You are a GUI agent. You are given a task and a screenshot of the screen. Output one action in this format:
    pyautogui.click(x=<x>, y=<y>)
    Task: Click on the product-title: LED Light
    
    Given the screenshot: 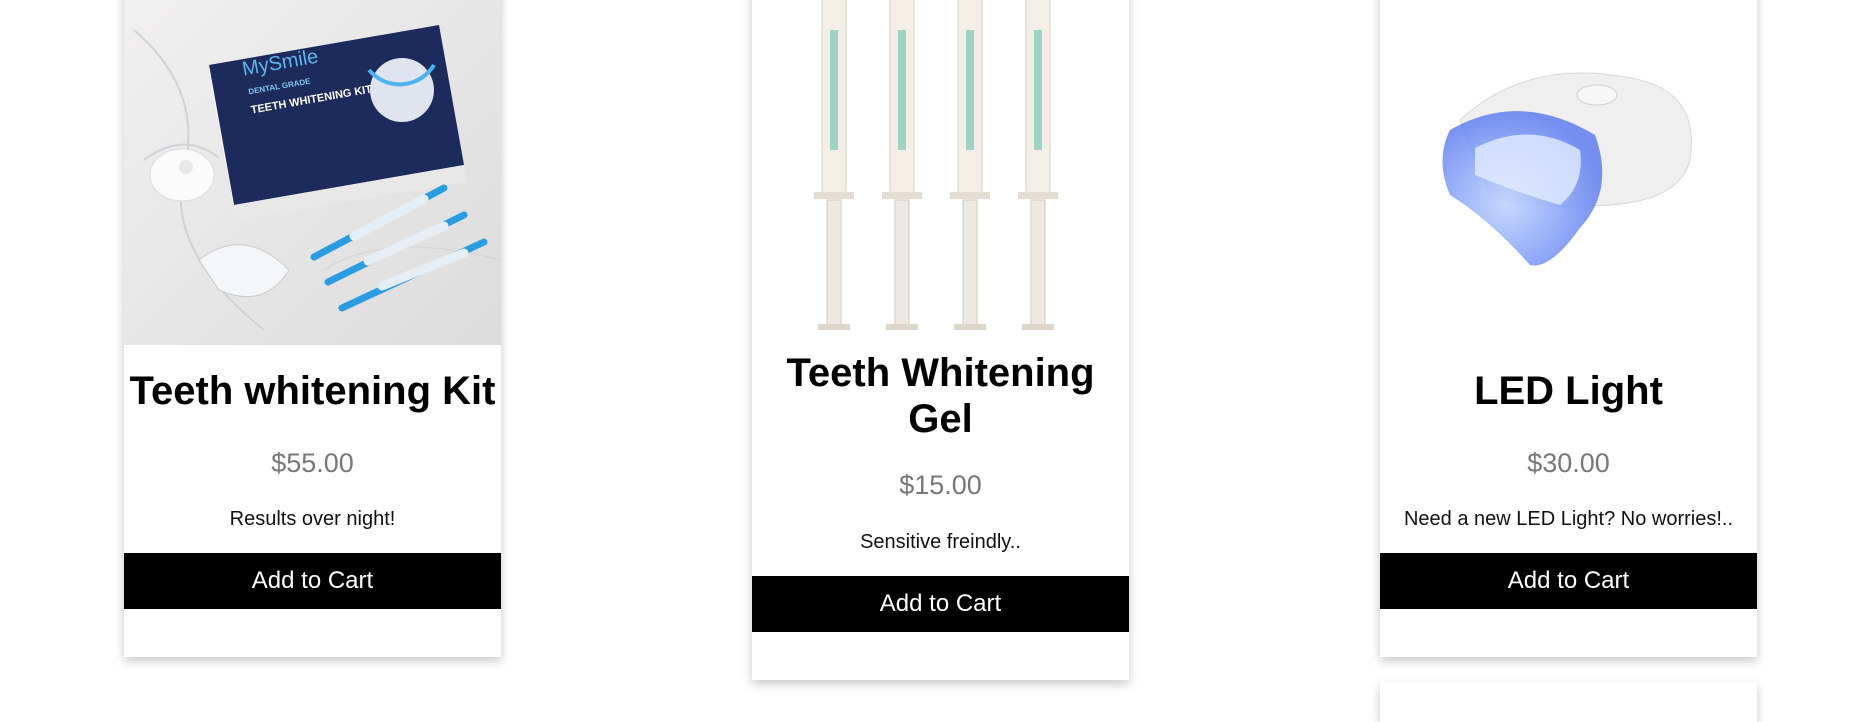 What is the action you would take?
    pyautogui.click(x=1568, y=391)
    